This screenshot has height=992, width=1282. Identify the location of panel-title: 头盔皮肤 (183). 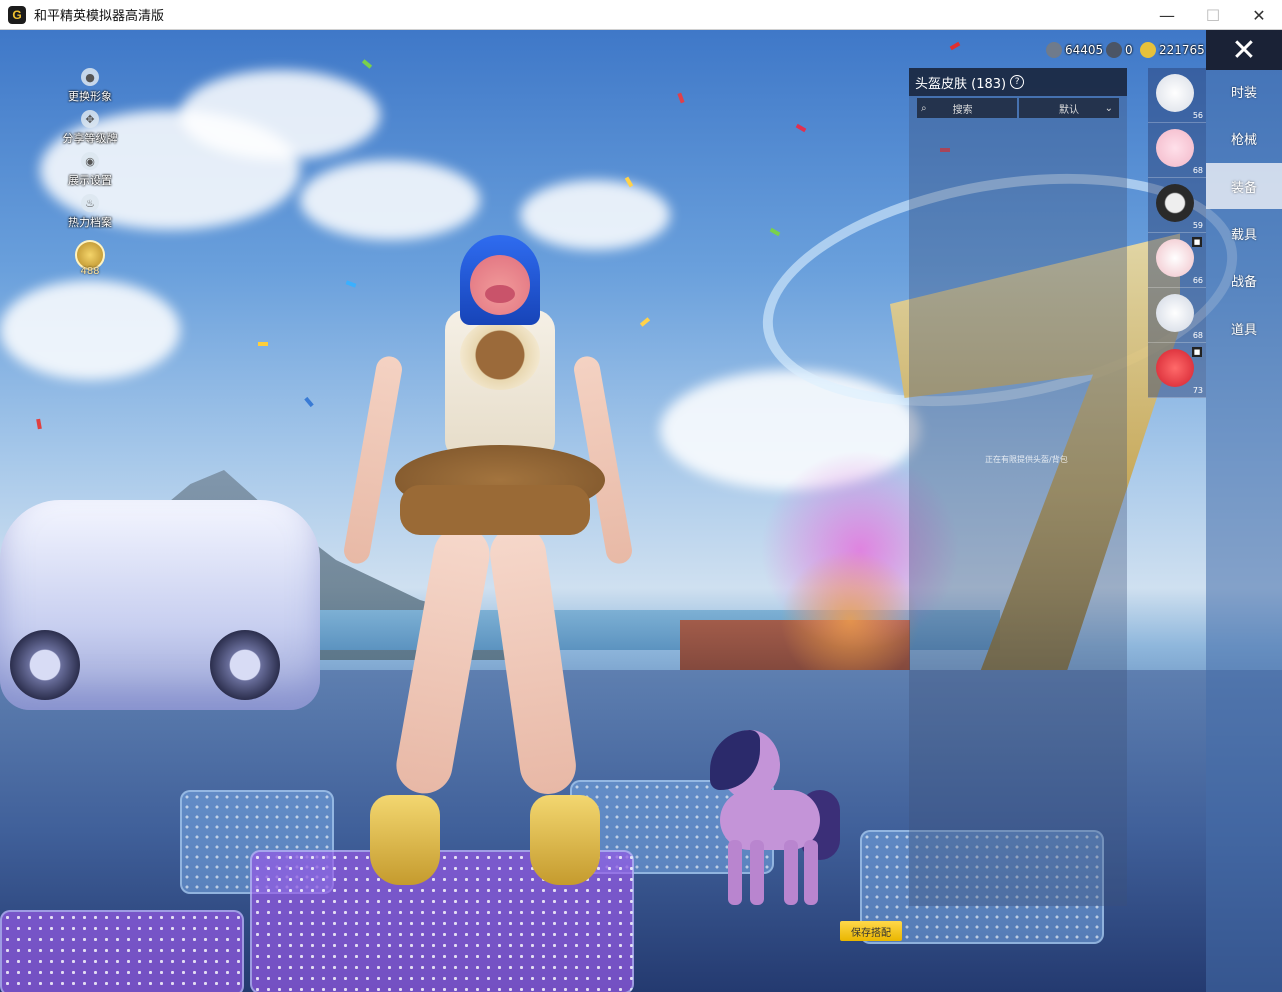
(961, 84).